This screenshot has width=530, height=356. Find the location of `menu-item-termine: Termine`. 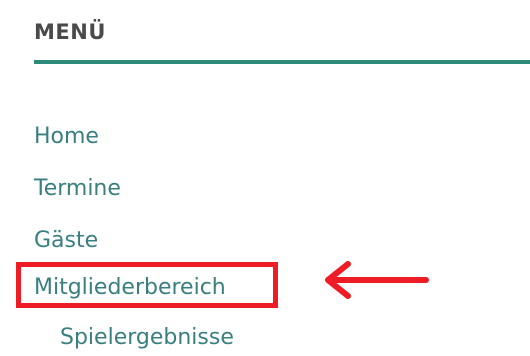

menu-item-termine: Termine is located at coordinates (77, 189).